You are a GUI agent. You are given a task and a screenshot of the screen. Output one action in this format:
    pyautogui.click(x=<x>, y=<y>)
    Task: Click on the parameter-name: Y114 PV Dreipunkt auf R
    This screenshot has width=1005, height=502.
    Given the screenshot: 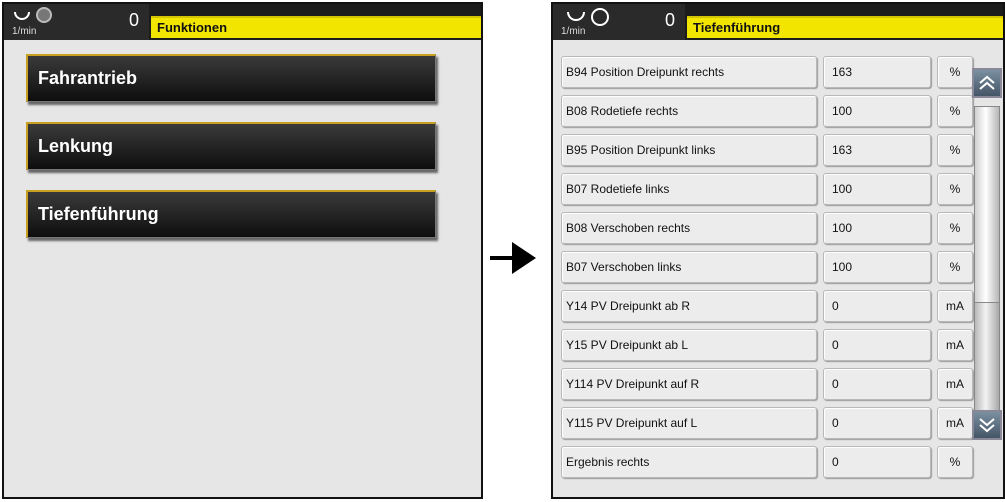 What is the action you would take?
    pyautogui.click(x=689, y=384)
    